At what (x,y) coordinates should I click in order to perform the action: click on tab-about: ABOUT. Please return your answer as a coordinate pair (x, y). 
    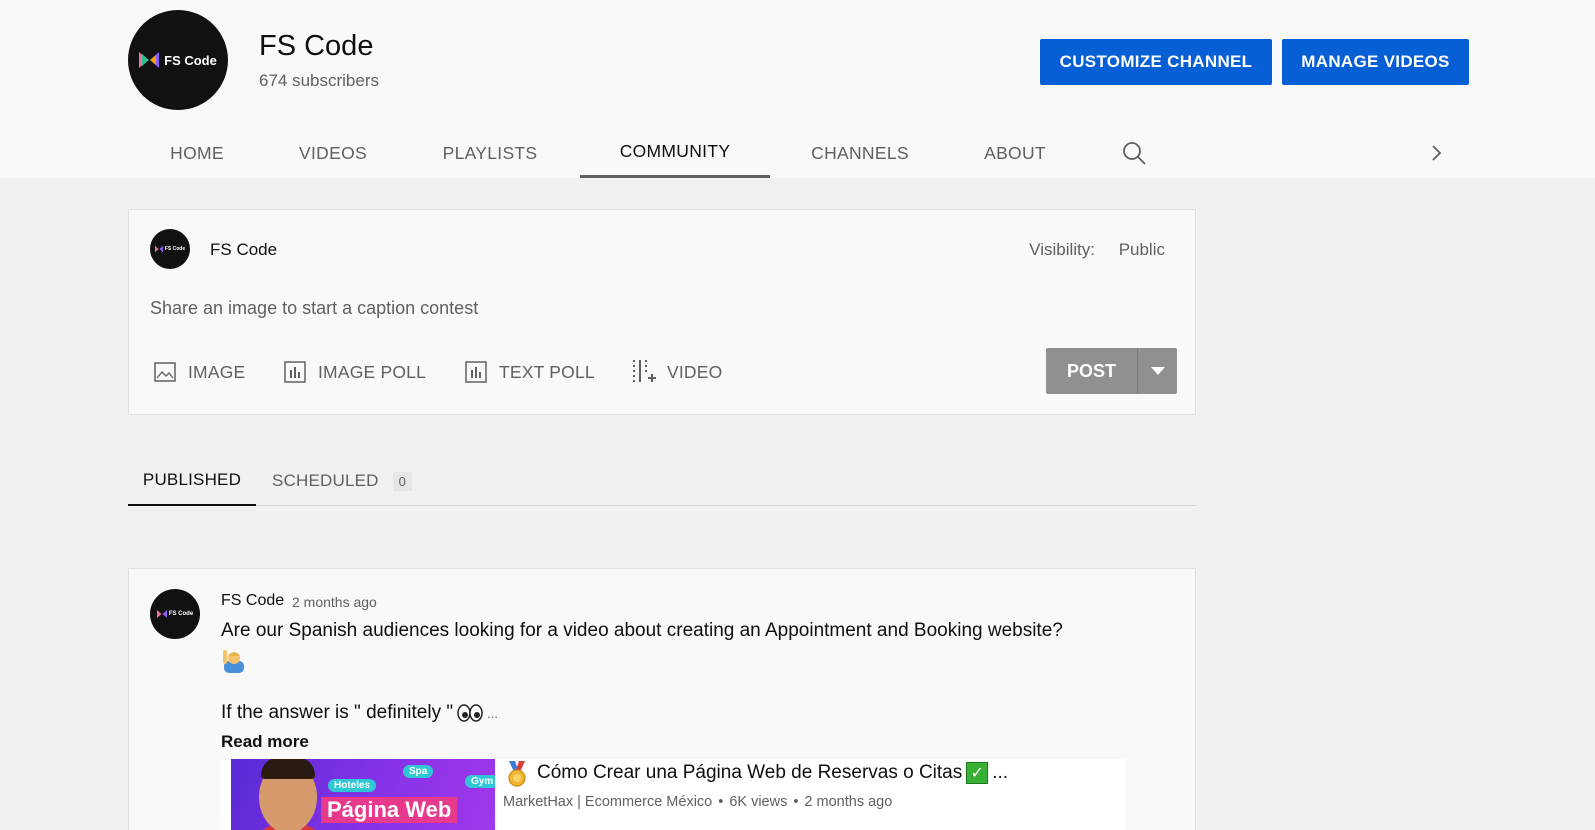
    Looking at the image, I should click on (1015, 153).